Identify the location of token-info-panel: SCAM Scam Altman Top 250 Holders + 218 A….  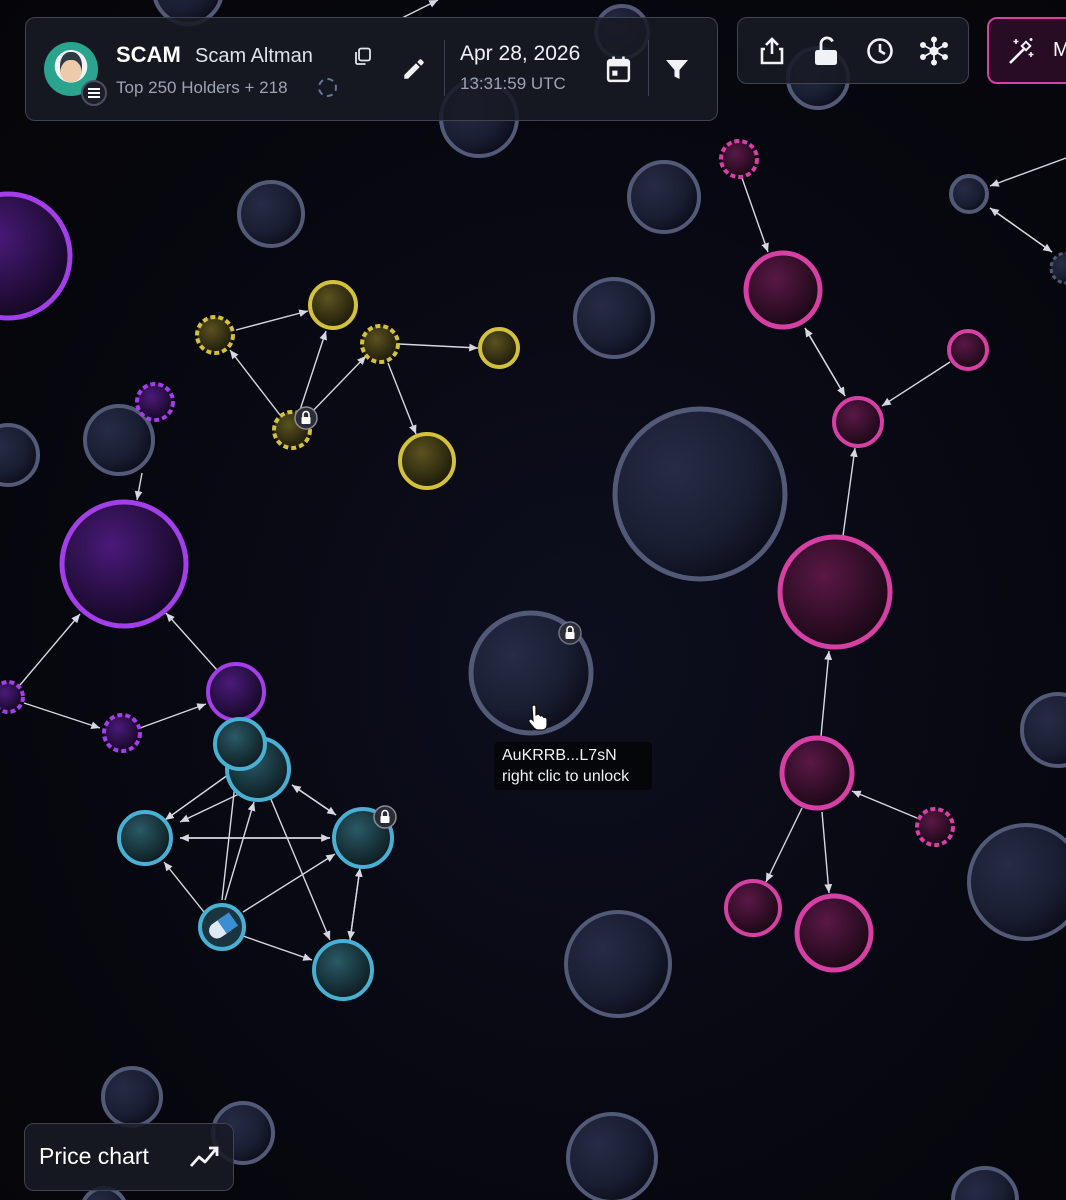
(371, 69).